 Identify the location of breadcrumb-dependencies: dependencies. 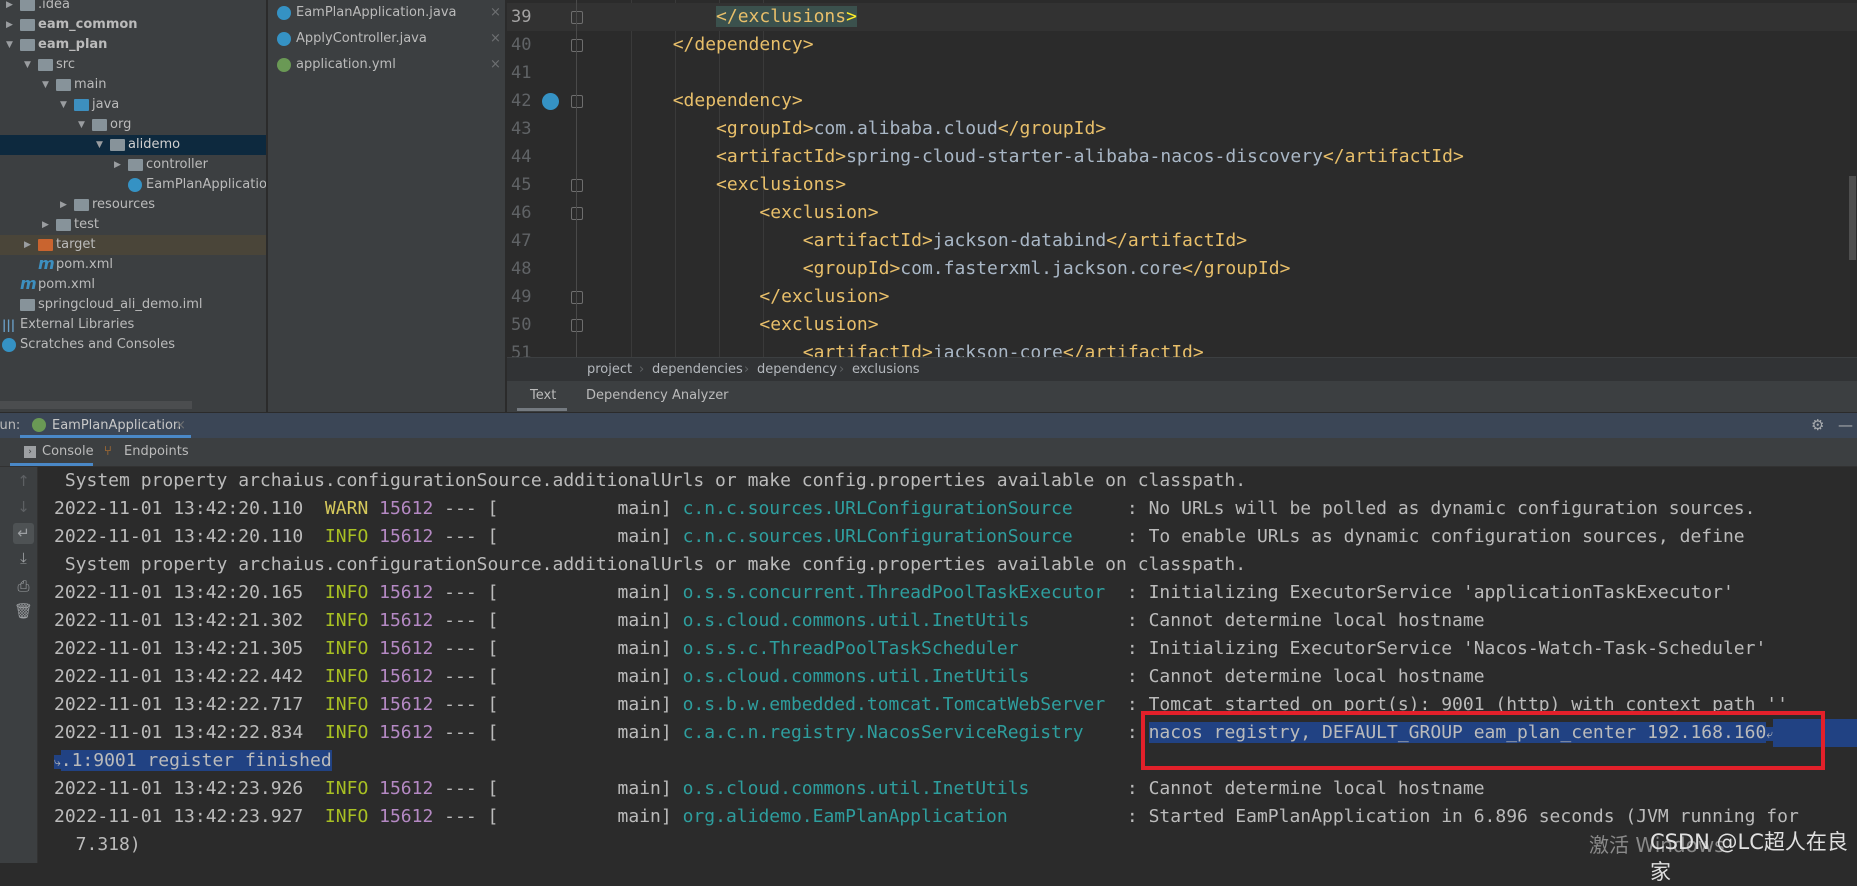
(697, 370).